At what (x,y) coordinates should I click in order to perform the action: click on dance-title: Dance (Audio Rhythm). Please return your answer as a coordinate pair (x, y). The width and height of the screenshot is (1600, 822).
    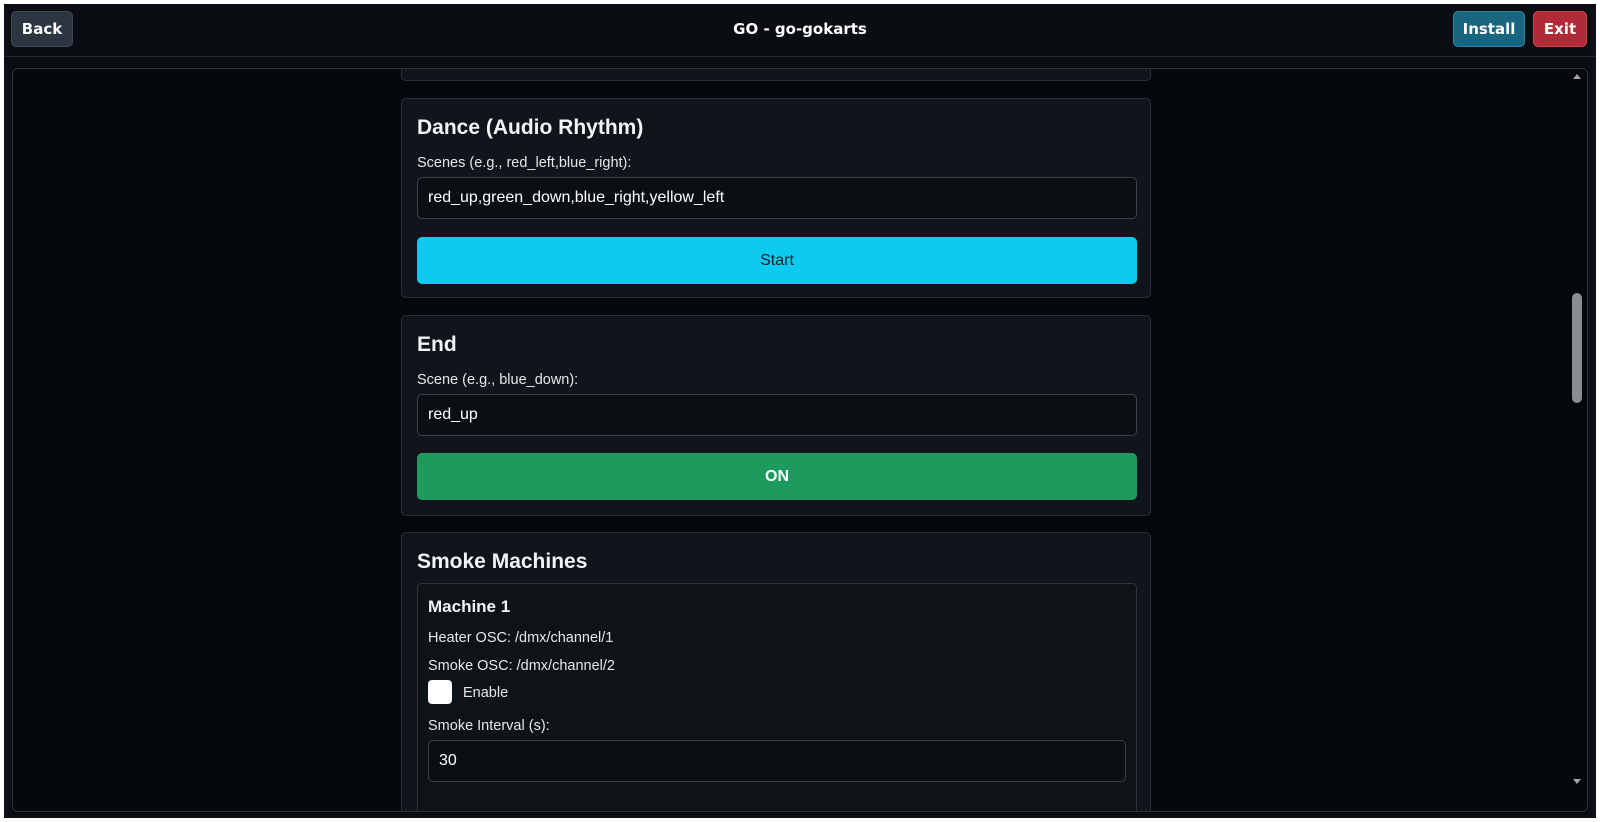
    Looking at the image, I should click on (530, 127).